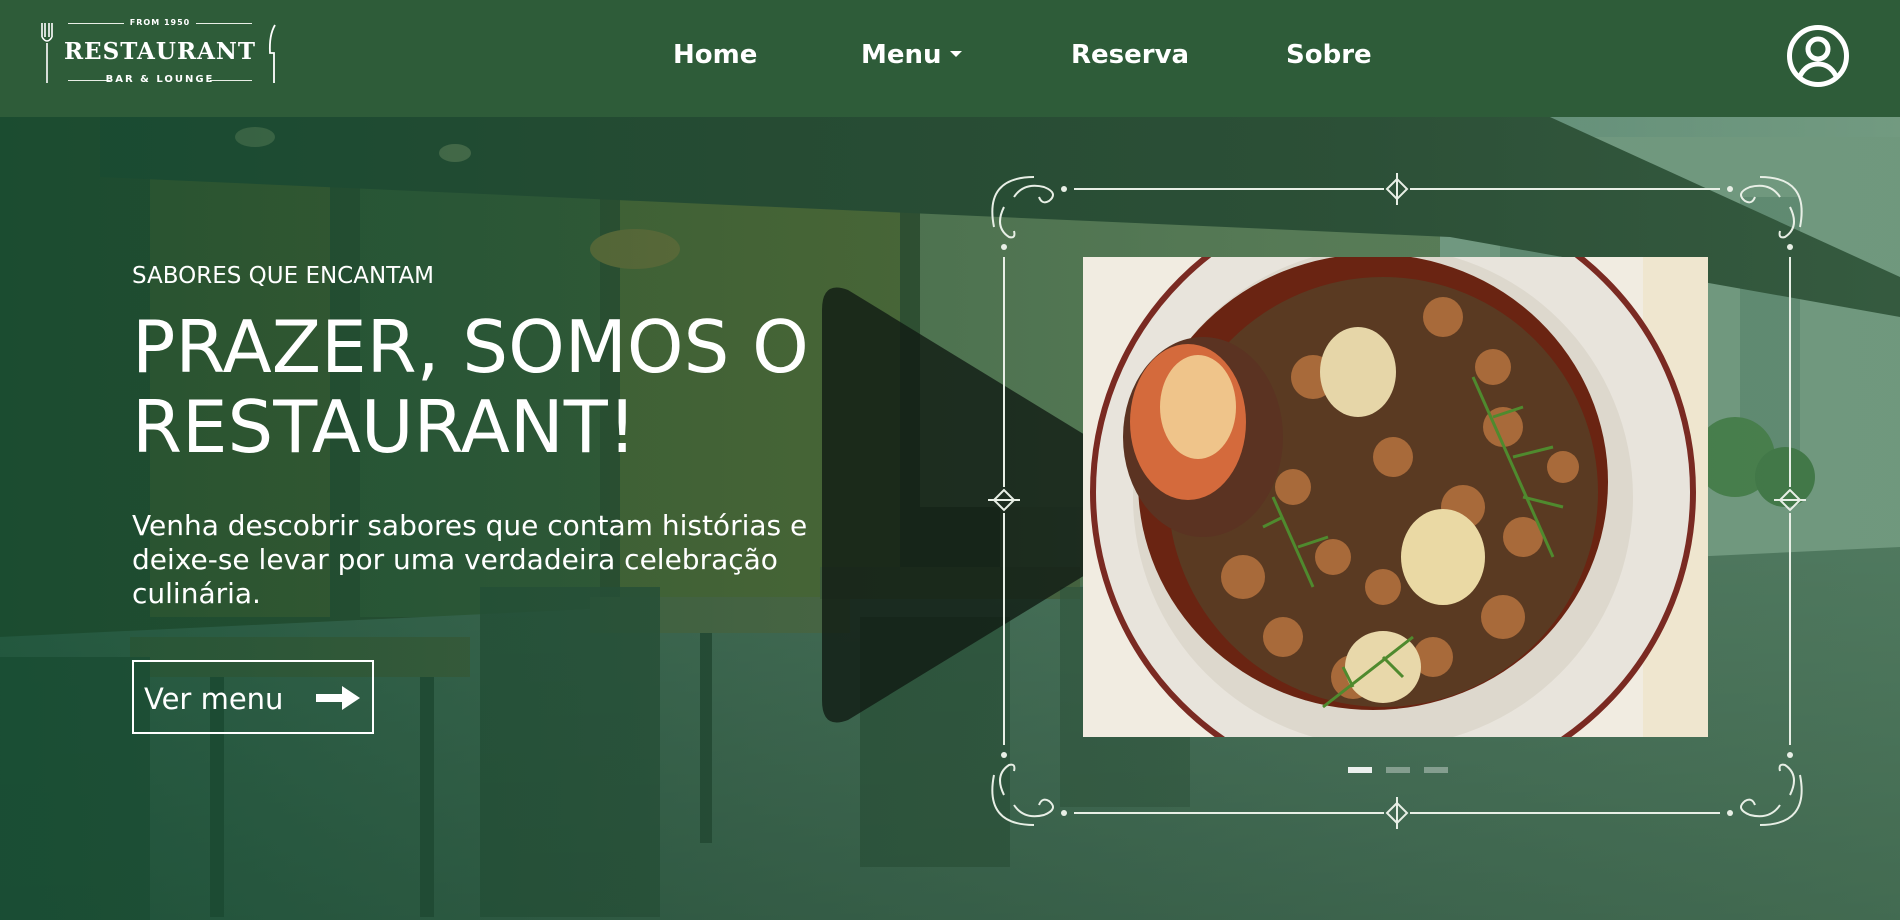 This screenshot has height=920, width=1900. What do you see at coordinates (214, 699) in the screenshot?
I see `view-menu-label: Ver menu` at bounding box center [214, 699].